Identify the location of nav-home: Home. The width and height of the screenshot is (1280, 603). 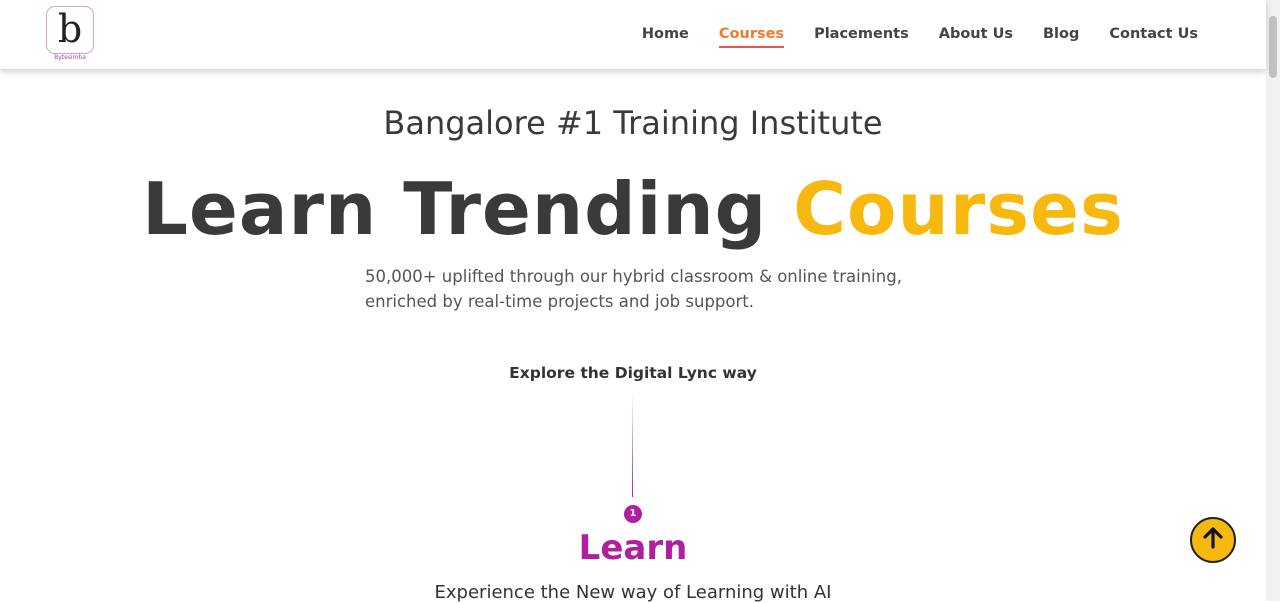
(665, 34).